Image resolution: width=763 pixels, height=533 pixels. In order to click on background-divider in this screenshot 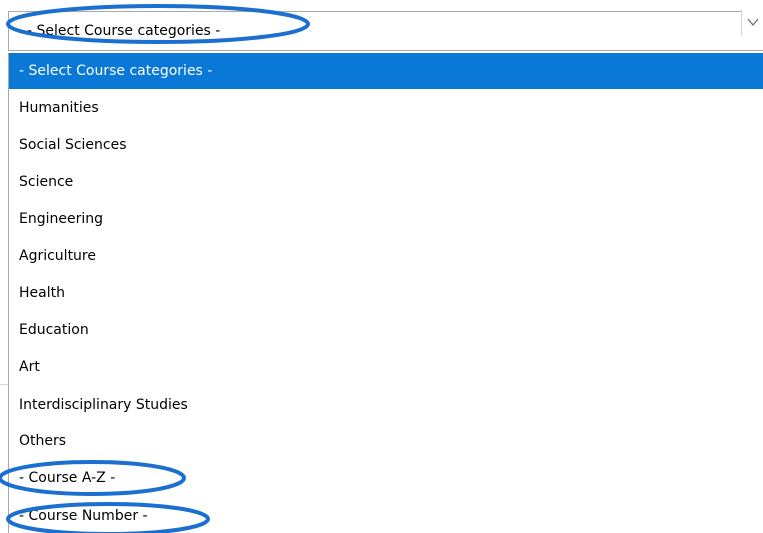, I will do `click(4, 384)`.